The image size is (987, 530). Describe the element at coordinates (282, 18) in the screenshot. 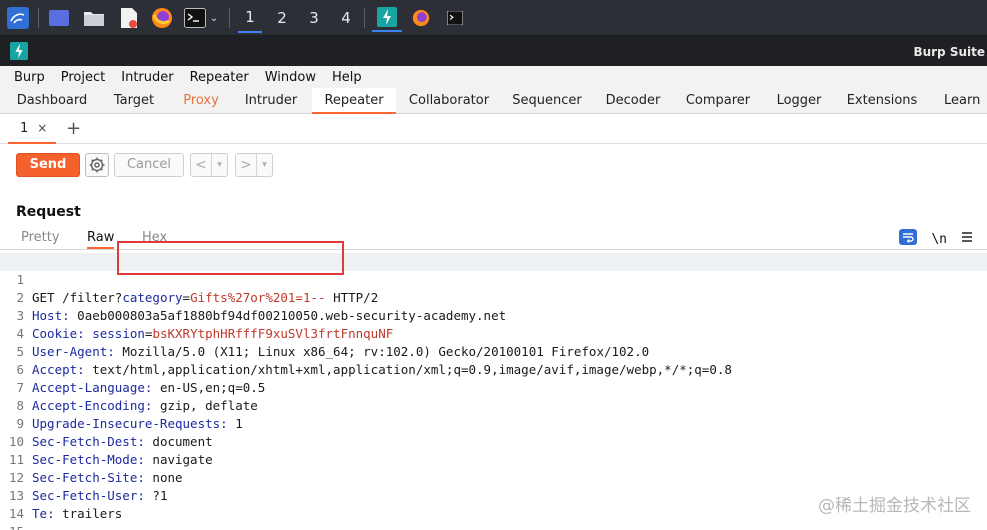

I see `workspace-2: 2` at that location.